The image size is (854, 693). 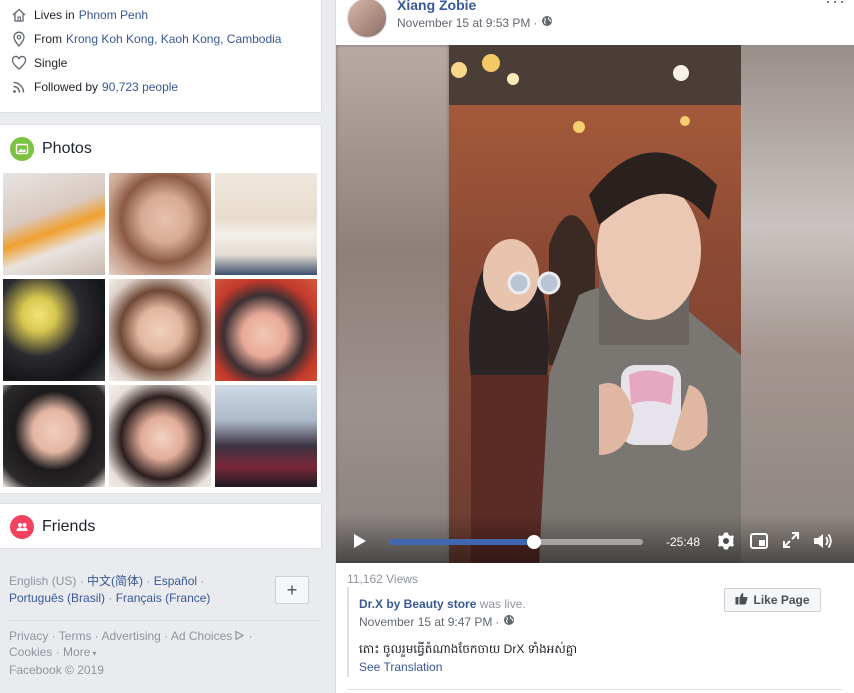 I want to click on see-translation-link: See Translation, so click(x=600, y=667).